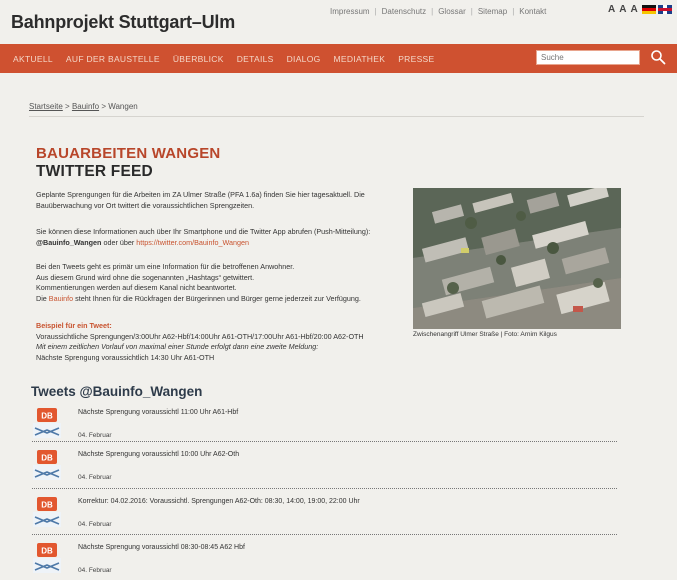 The image size is (677, 580). I want to click on bauinfo-link: Bauinfo, so click(61, 298).